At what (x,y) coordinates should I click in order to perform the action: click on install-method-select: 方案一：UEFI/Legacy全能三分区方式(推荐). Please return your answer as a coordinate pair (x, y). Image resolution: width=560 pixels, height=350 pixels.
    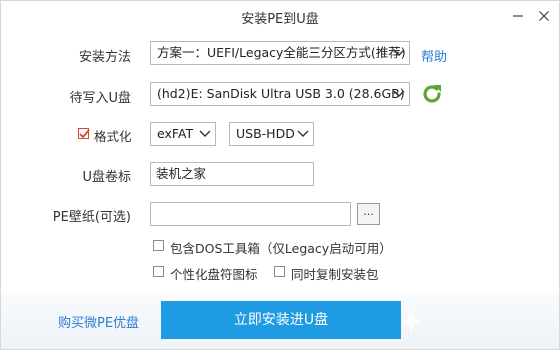
    Looking at the image, I should click on (280, 53).